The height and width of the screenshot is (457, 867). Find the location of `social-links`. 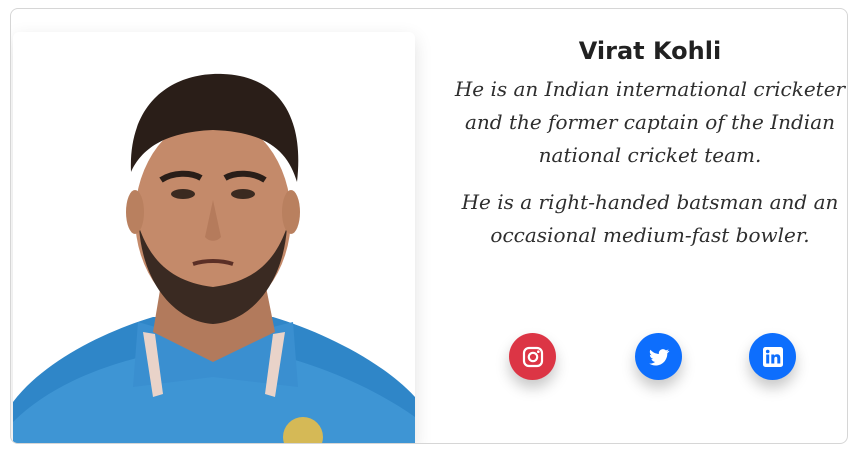

social-links is located at coordinates (645, 358).